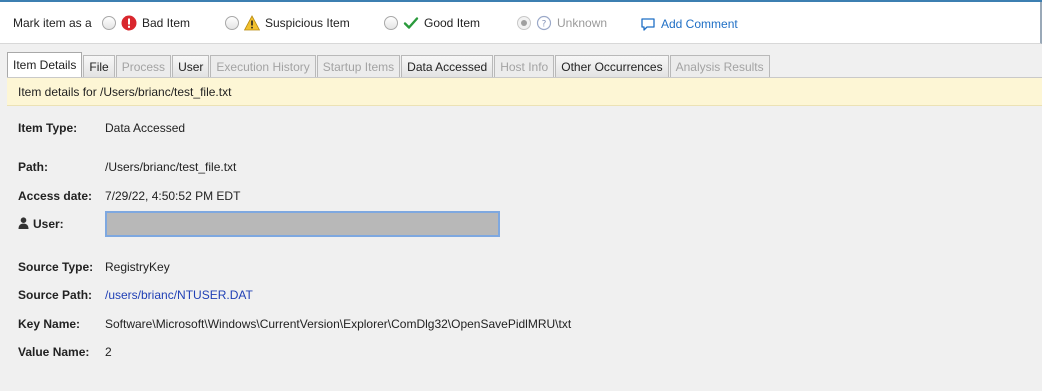 Image resolution: width=1042 pixels, height=391 pixels. I want to click on unknown-label: Unknown, so click(582, 23).